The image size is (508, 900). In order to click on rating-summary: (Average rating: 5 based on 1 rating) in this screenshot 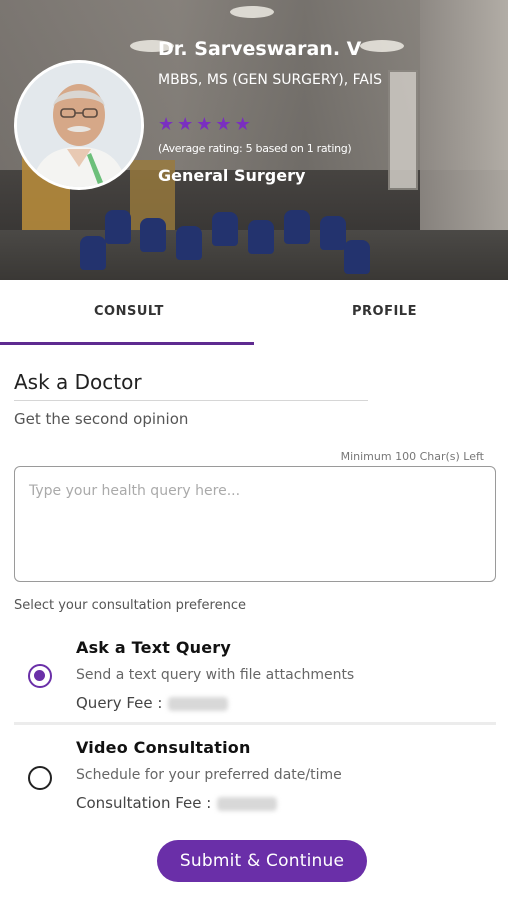, I will do `click(255, 148)`.